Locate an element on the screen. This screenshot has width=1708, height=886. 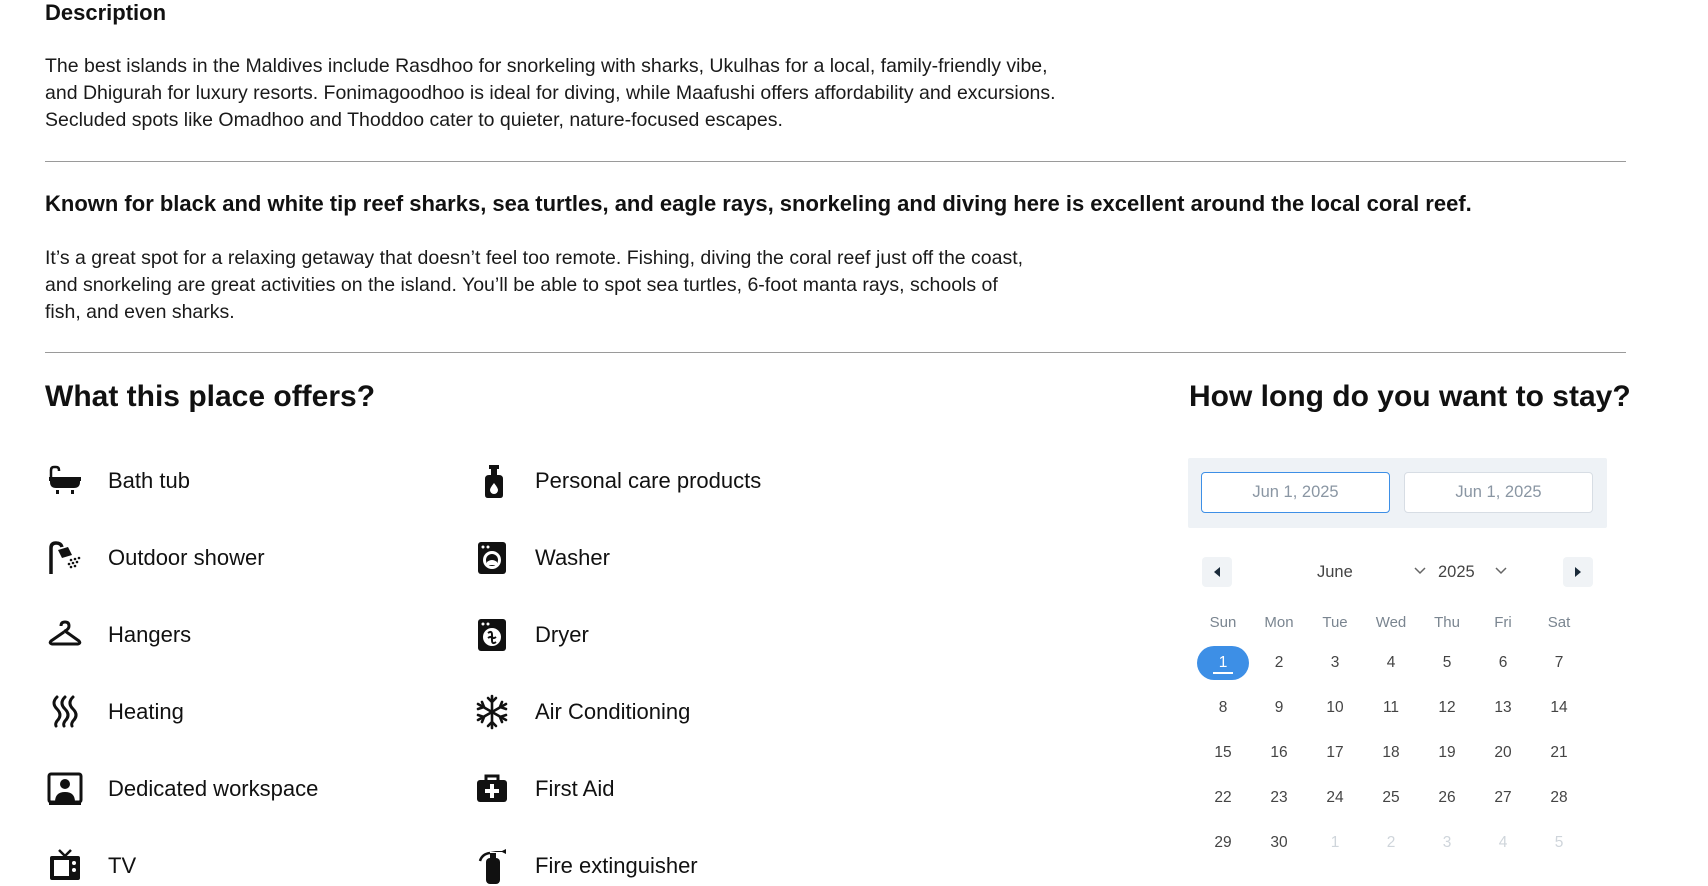
year-select: 2025 is located at coordinates (1473, 572).